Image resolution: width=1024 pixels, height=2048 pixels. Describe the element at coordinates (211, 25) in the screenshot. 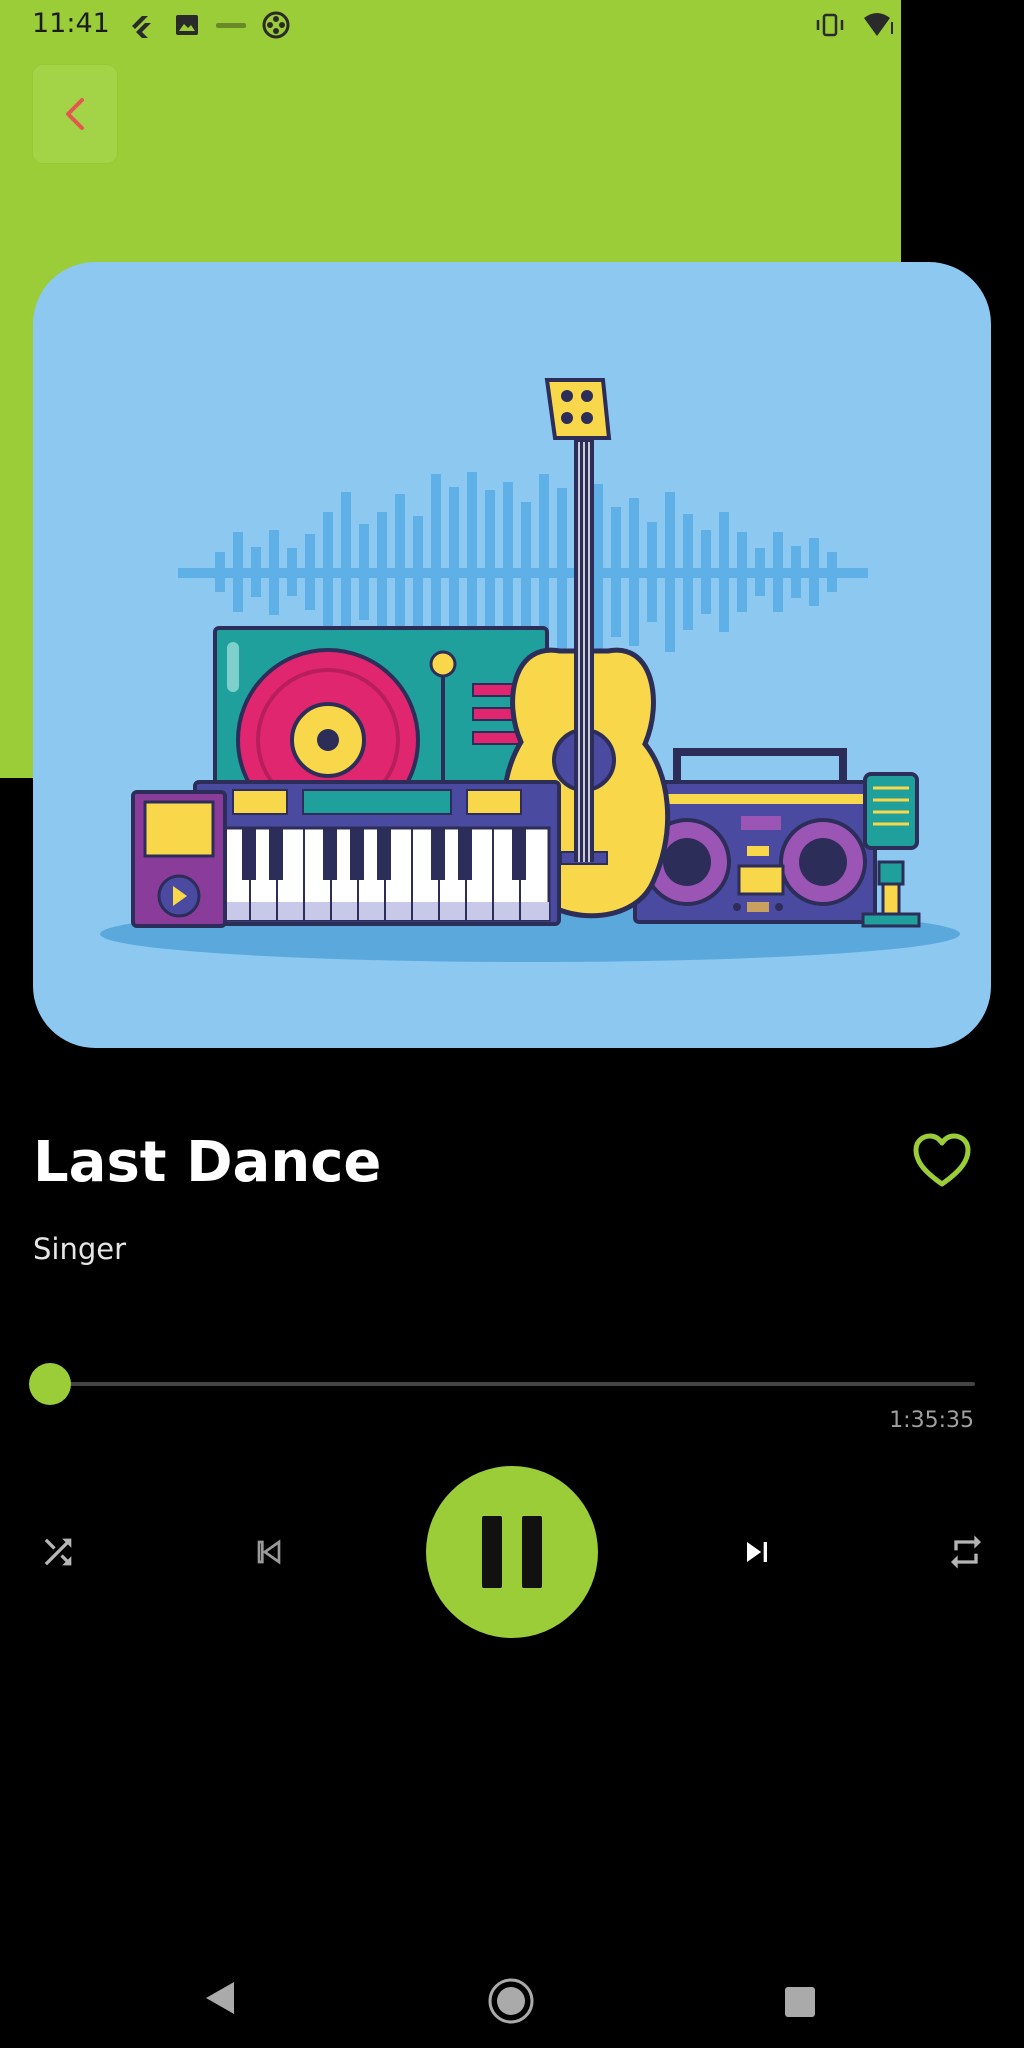

I see `status-left-icons` at that location.